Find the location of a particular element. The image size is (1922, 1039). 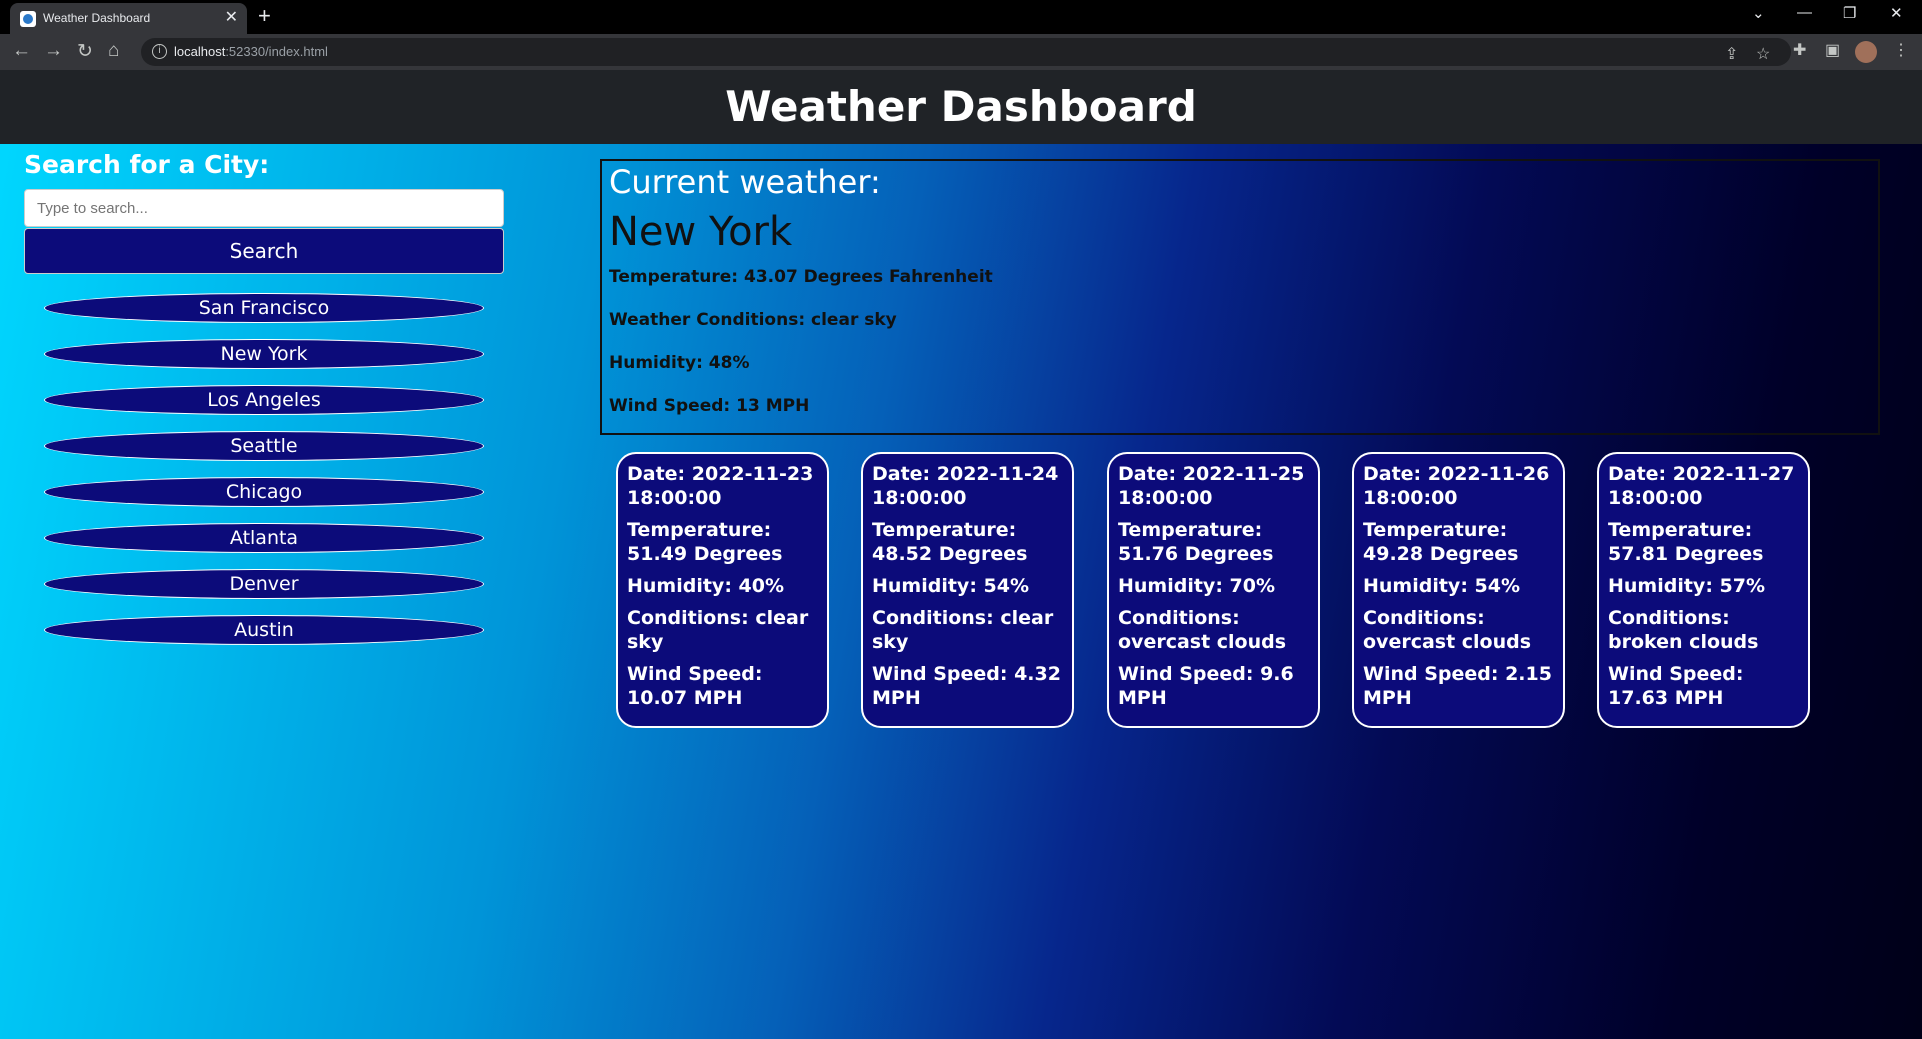

search-button: Search is located at coordinates (264, 251).